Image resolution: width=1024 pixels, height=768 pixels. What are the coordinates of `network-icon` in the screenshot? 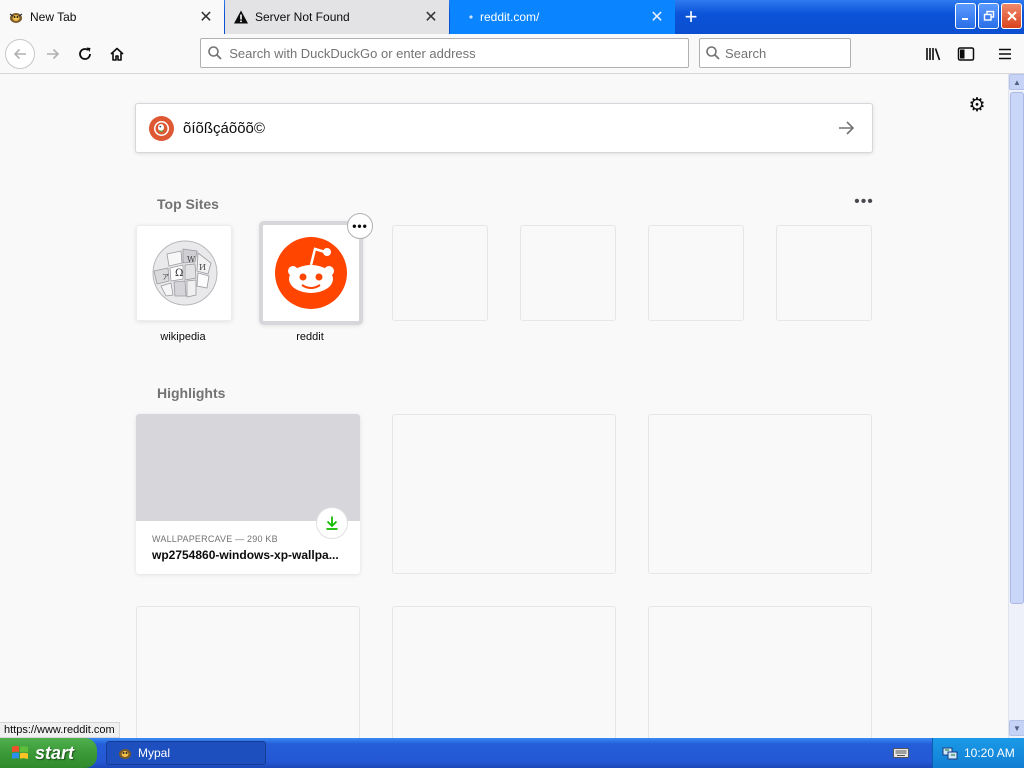 It's located at (950, 753).